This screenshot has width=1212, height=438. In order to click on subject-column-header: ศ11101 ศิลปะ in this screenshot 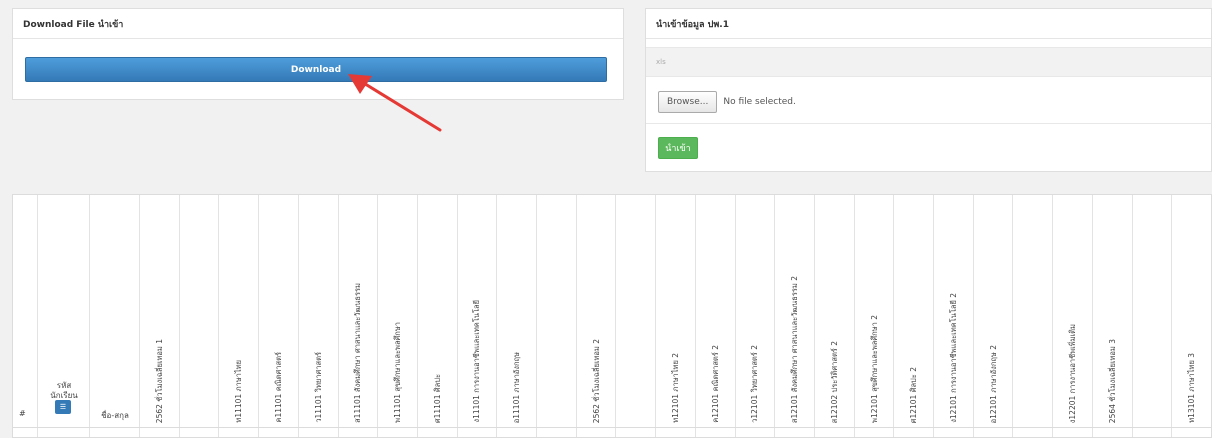, I will do `click(437, 398)`.